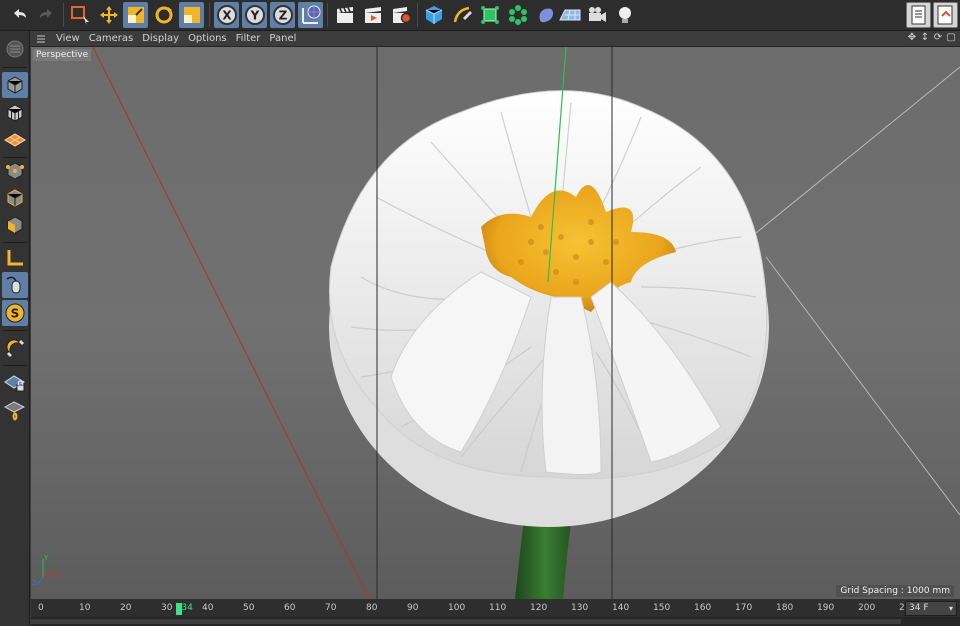  I want to click on panel-grip-icon, so click(41, 39).